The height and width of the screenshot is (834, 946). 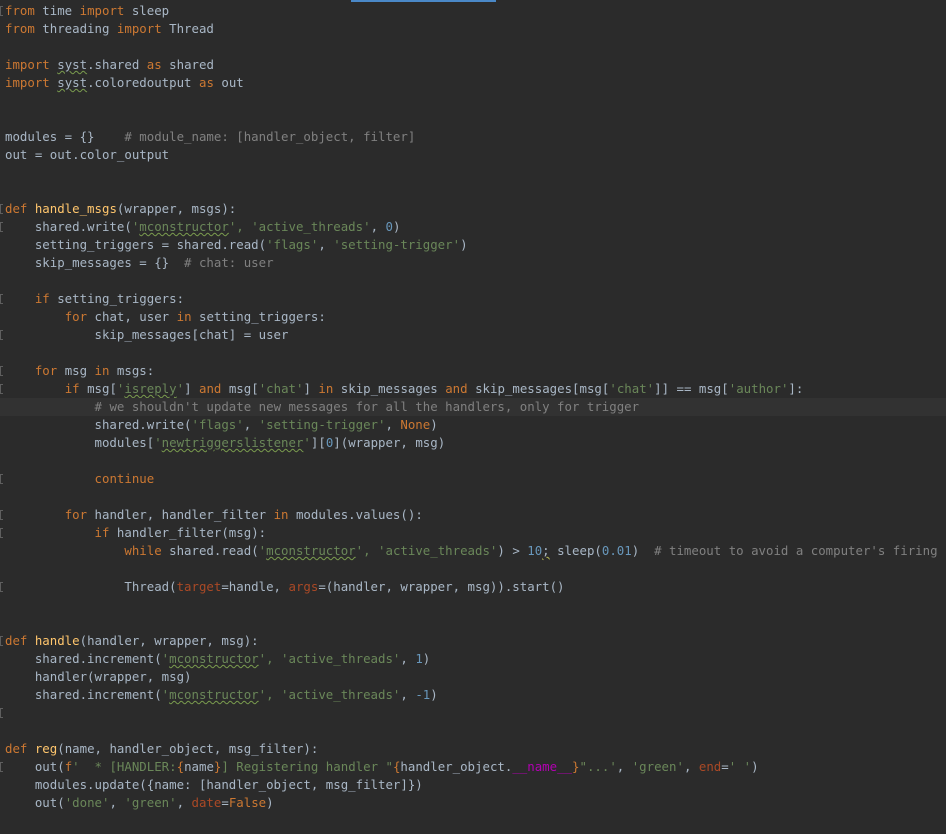 I want to click on code-line: handler(wrapper, msg), so click(x=473, y=677).